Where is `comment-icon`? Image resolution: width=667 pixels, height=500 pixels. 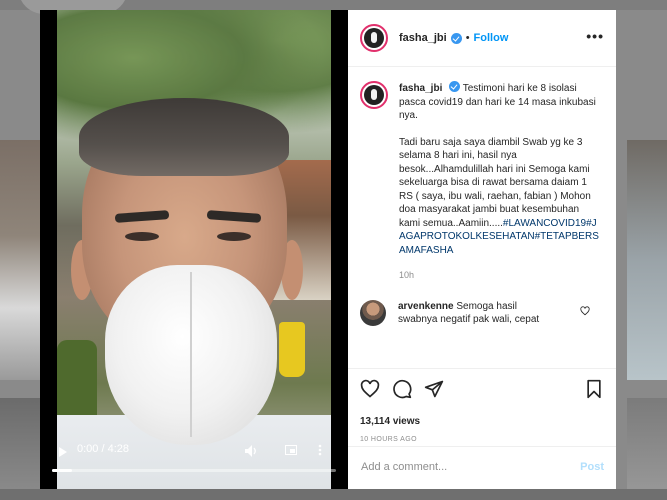 comment-icon is located at coordinates (402, 389).